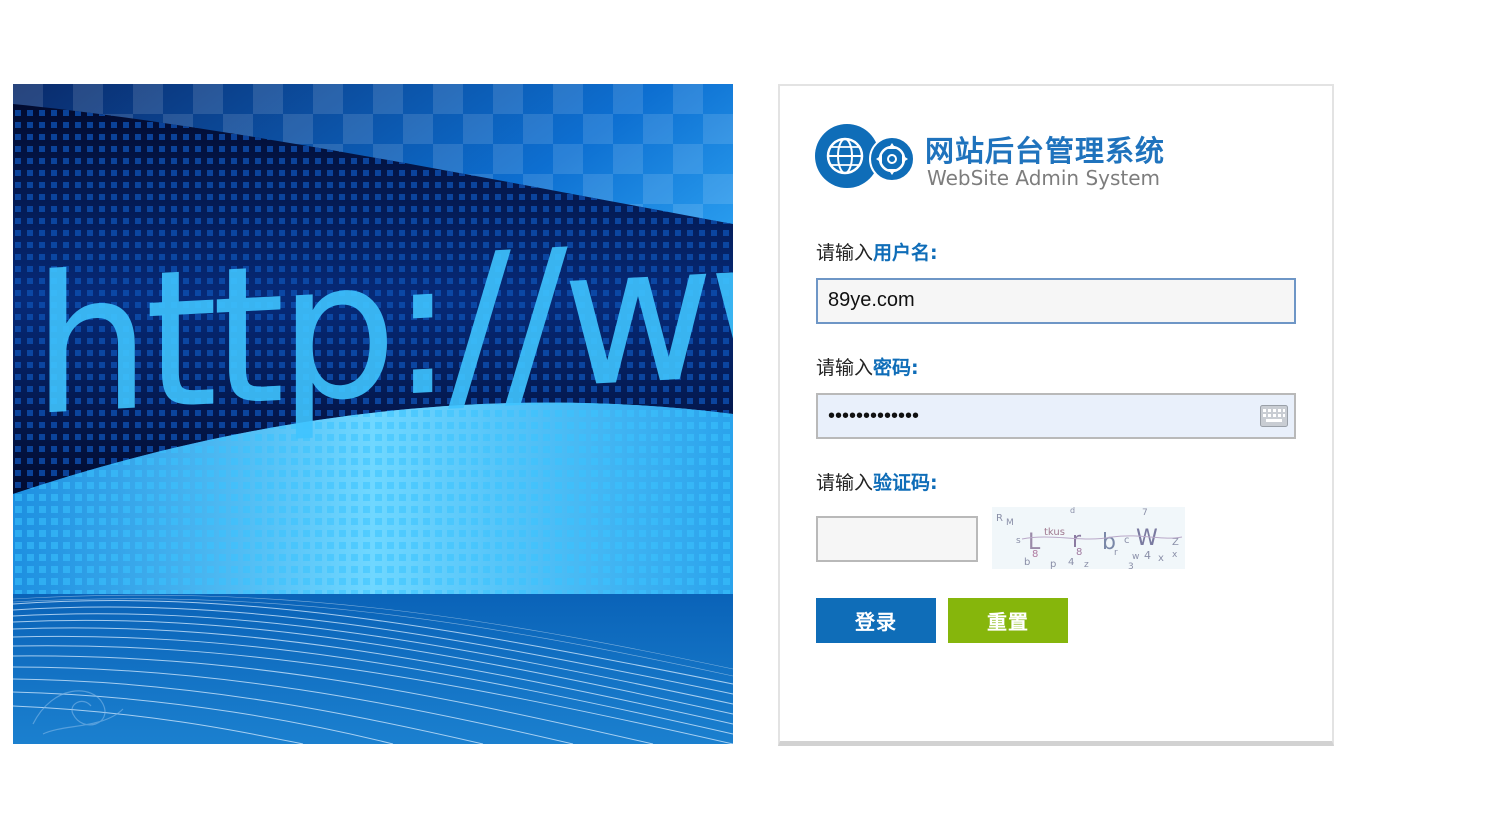  What do you see at coordinates (1044, 178) in the screenshot?
I see `logo-subtitle: WebSite Admin System` at bounding box center [1044, 178].